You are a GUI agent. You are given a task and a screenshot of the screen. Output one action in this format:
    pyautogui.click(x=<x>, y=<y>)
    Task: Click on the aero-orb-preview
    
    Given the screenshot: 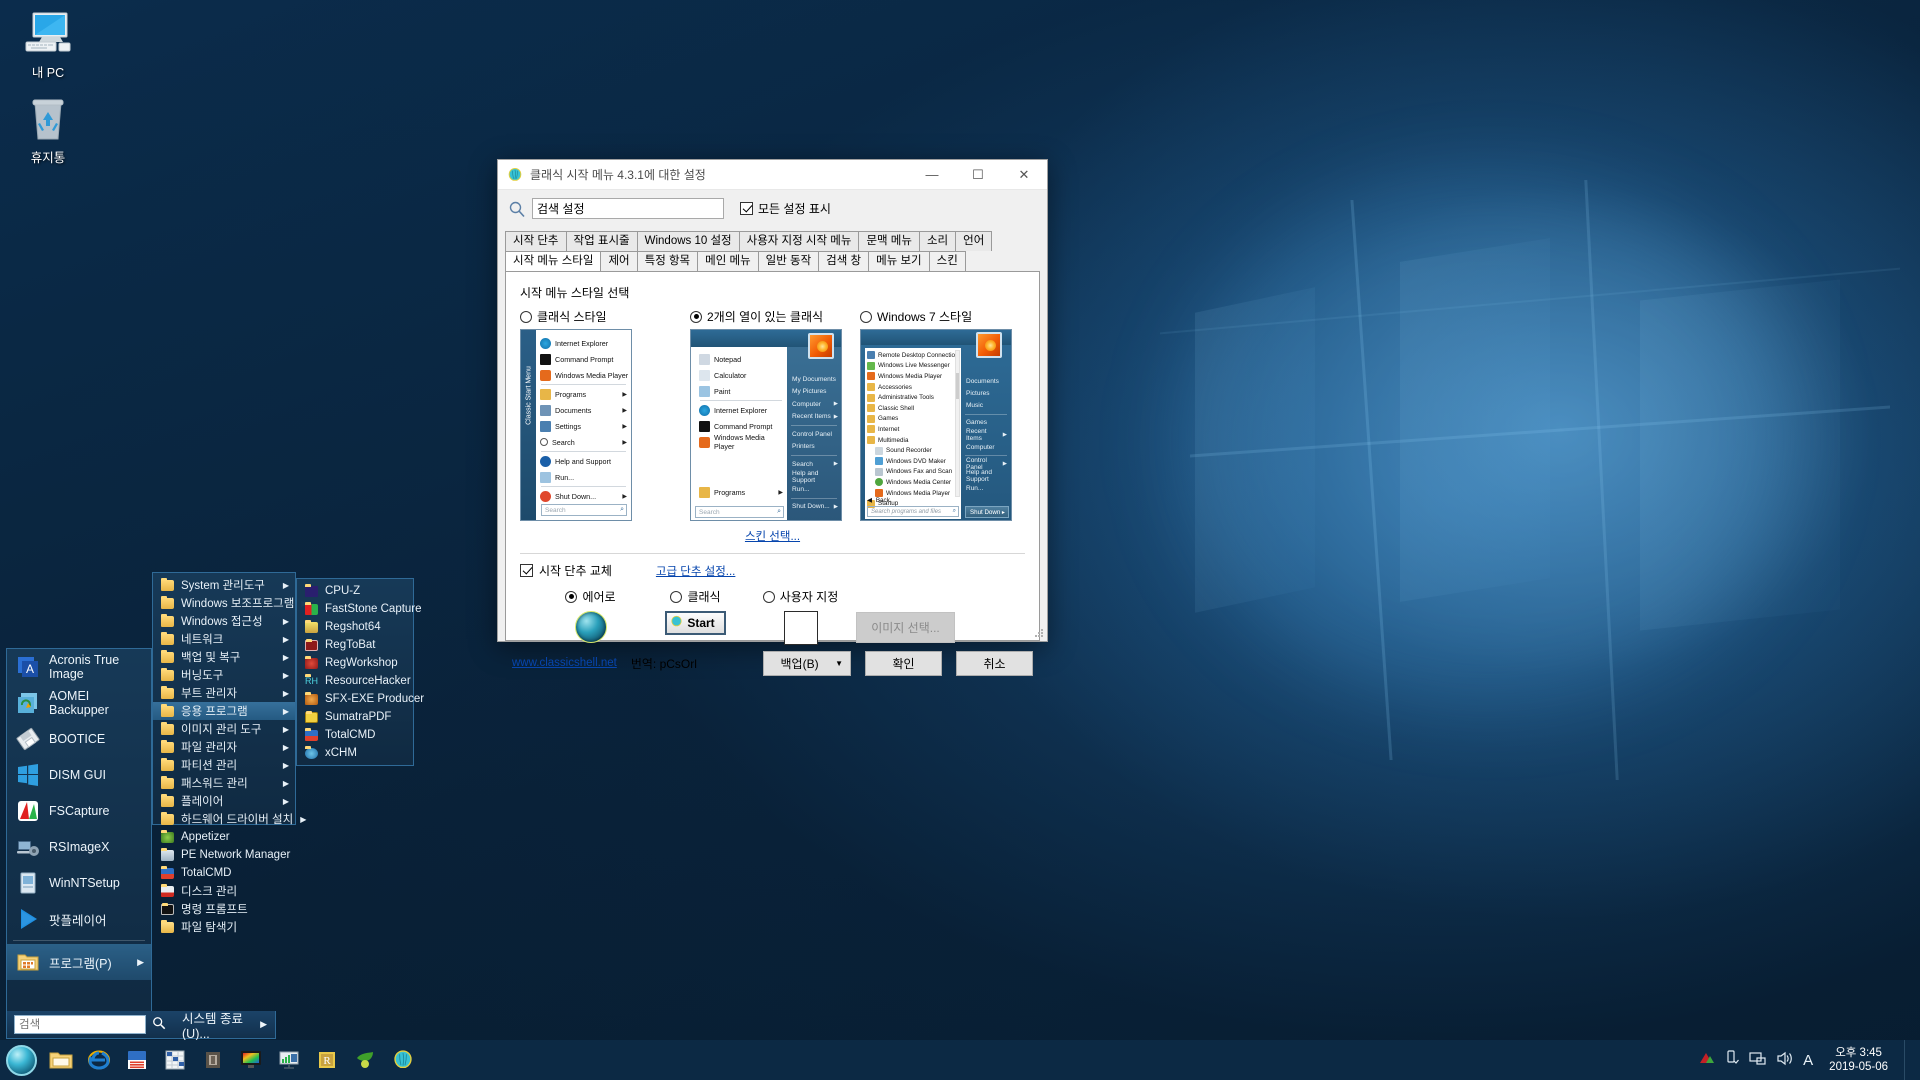 What is the action you would take?
    pyautogui.click(x=590, y=627)
    